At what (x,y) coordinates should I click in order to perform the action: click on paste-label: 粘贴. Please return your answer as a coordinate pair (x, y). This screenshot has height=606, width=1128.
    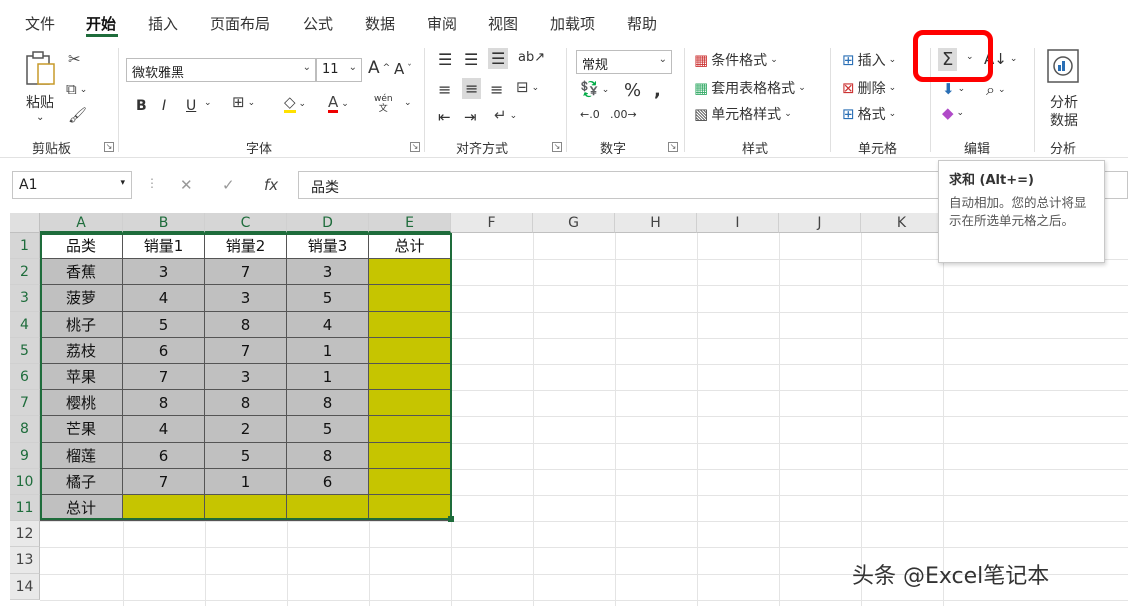
    Looking at the image, I should click on (40, 102).